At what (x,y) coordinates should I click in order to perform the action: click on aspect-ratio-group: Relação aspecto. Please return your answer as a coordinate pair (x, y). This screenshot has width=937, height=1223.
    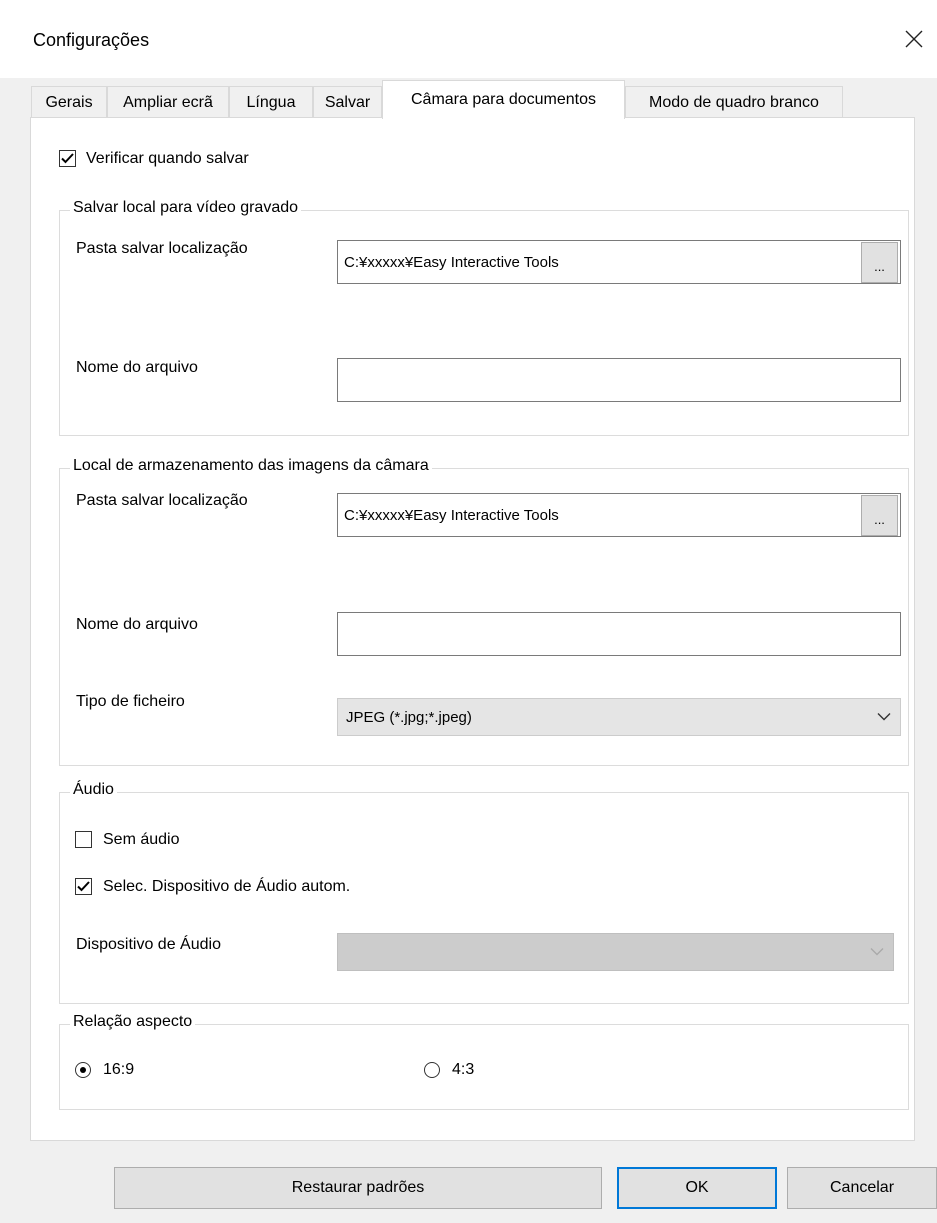
    Looking at the image, I should click on (484, 1061).